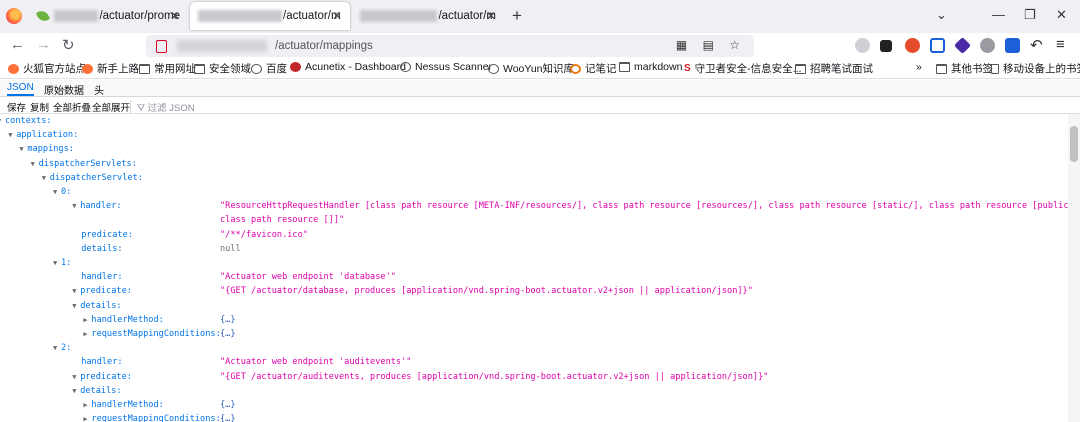 The image size is (1080, 422). What do you see at coordinates (593, 68) in the screenshot?
I see `bookmark-item: 记笔记` at bounding box center [593, 68].